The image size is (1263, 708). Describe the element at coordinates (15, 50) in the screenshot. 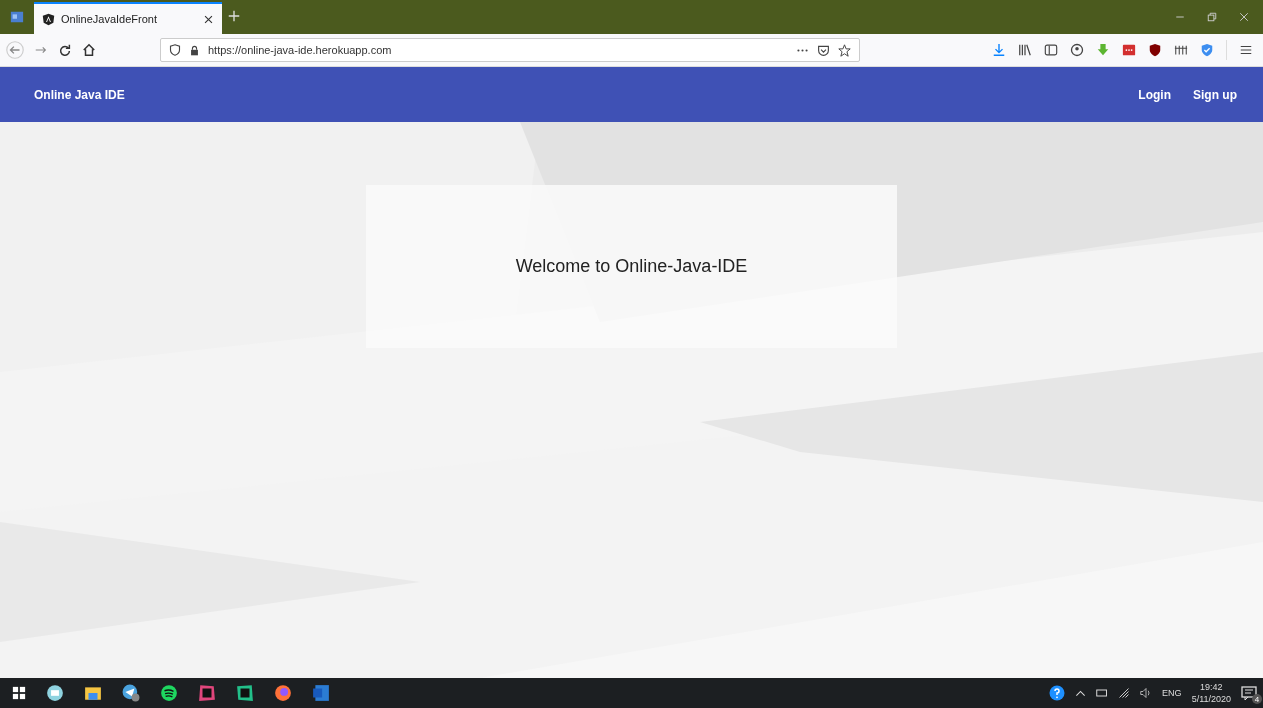

I see `back-icon` at that location.